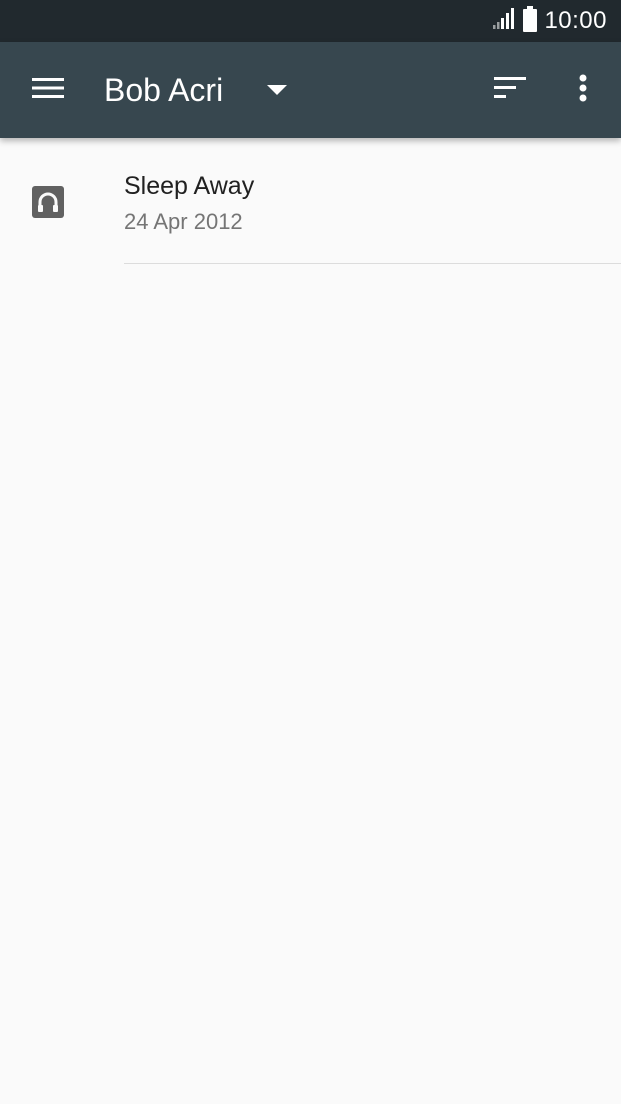 The image size is (621, 1104). What do you see at coordinates (310, 21) in the screenshot?
I see `status-bar: 10:00` at bounding box center [310, 21].